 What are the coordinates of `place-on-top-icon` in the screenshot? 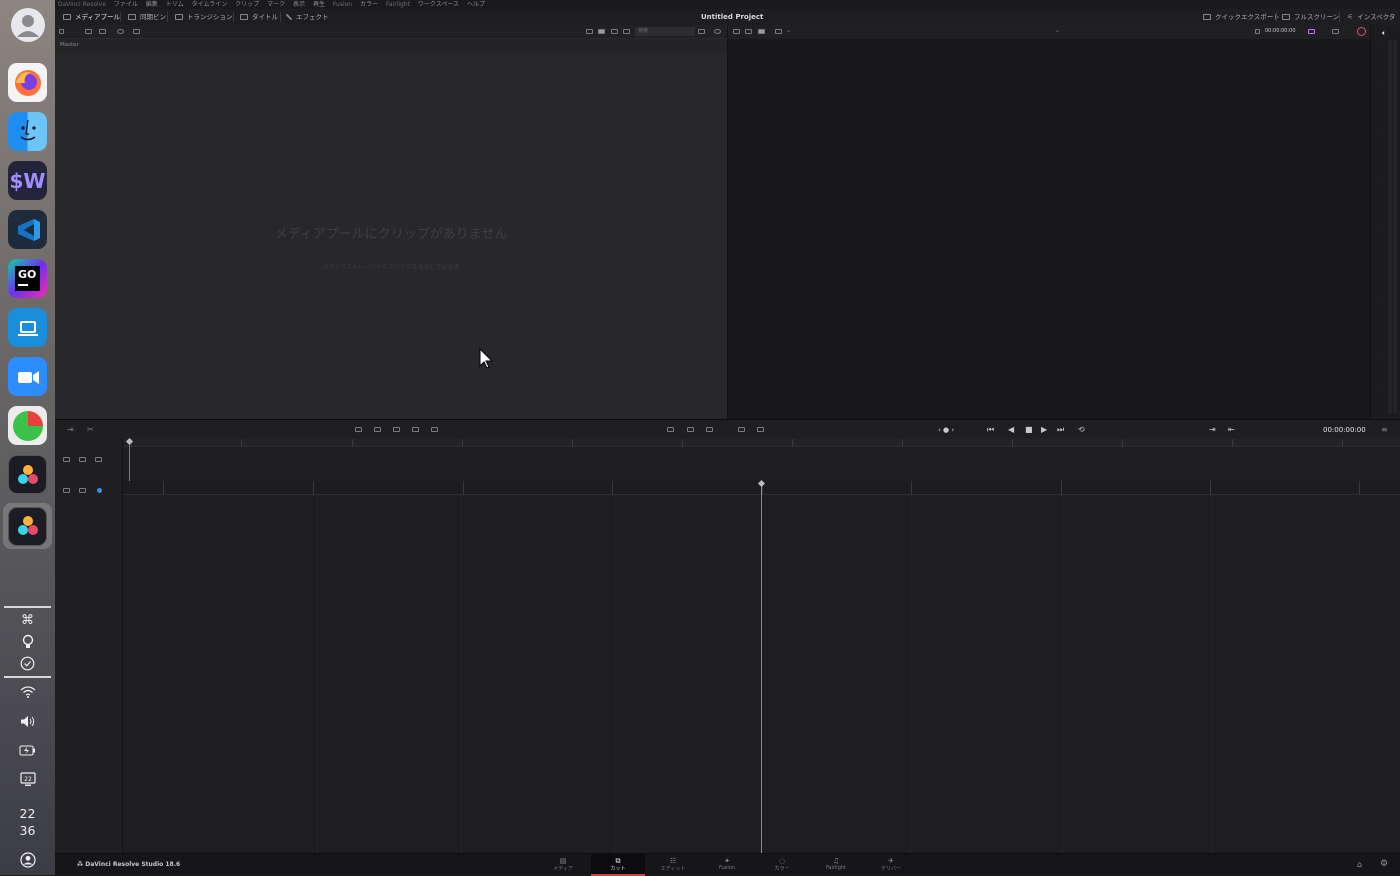 It's located at (434, 429).